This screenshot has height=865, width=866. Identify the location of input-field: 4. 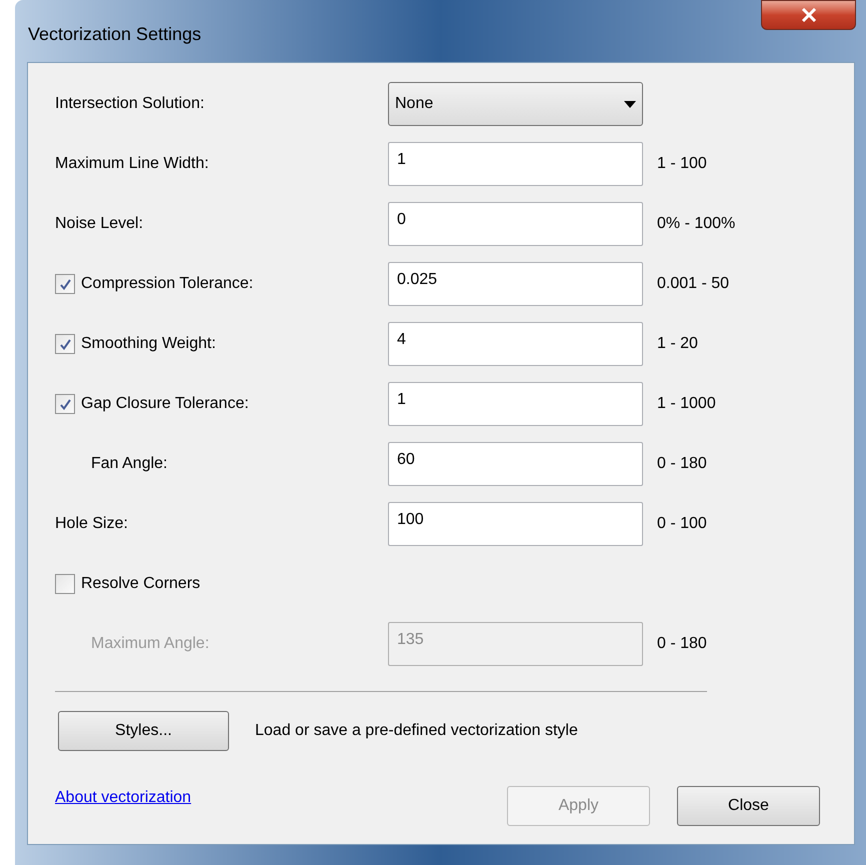
(515, 344).